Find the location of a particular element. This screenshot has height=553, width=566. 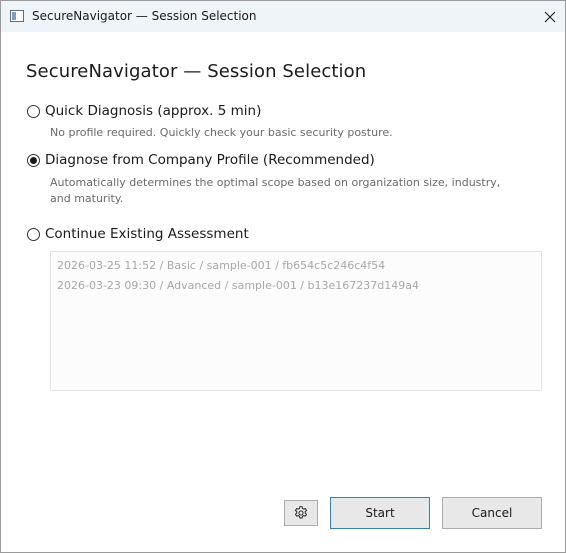

company-profile-radio is located at coordinates (33, 160).